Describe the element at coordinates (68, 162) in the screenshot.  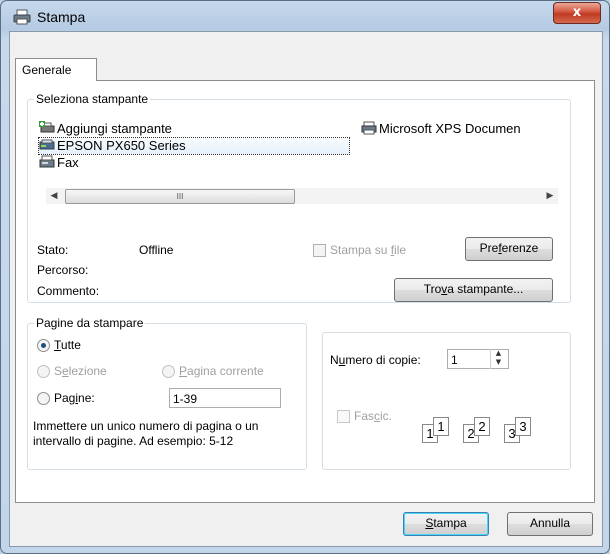
I see `printer-item-label: Fax` at that location.